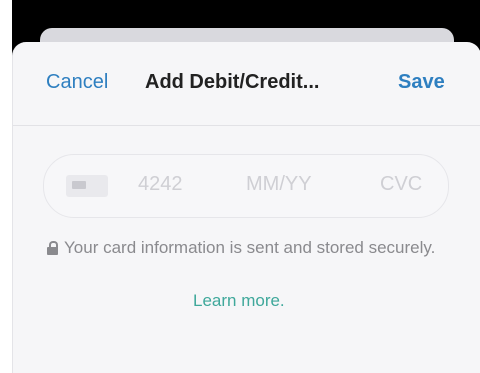  Describe the element at coordinates (160, 184) in the screenshot. I see `card-number-input: 4242` at that location.